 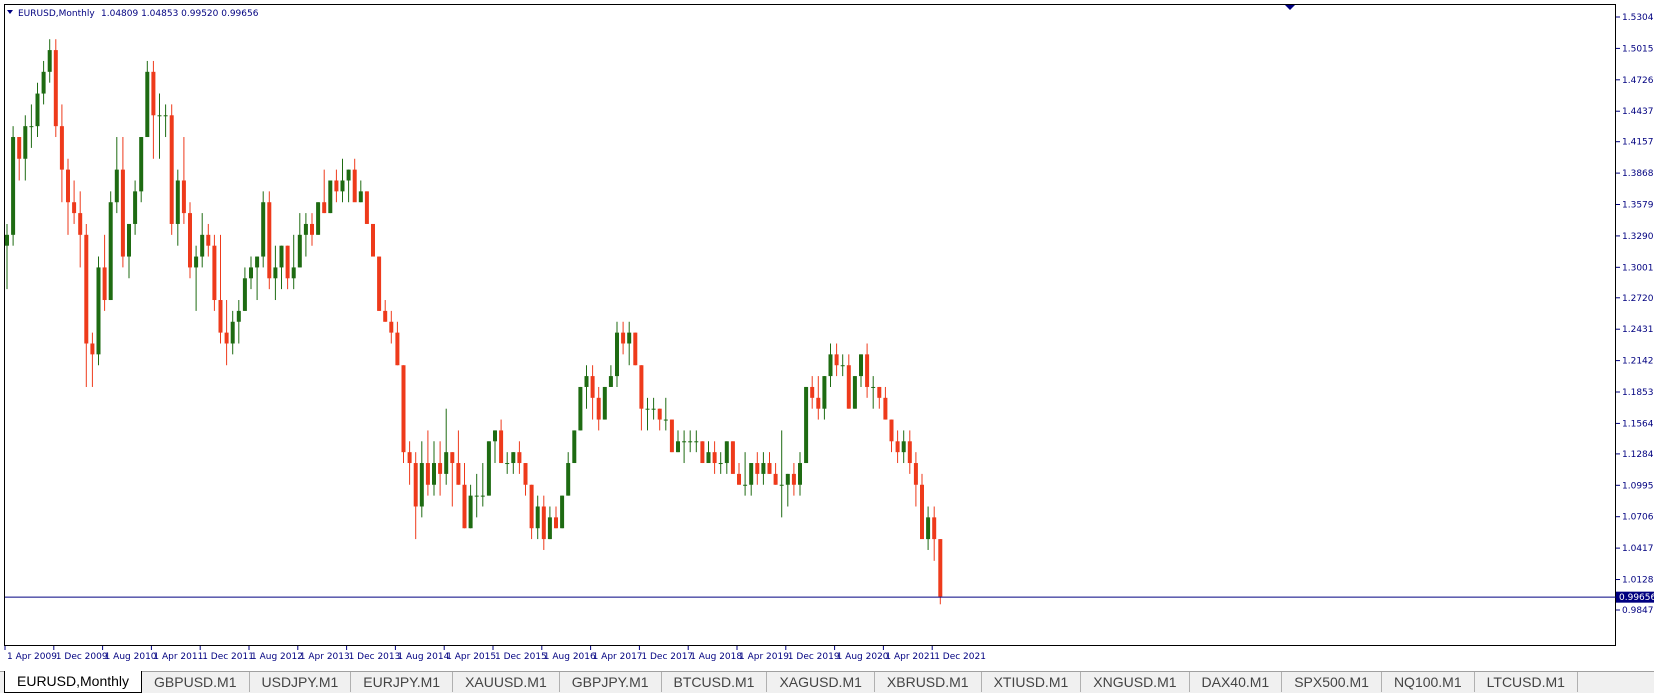 What do you see at coordinates (178, 657) in the screenshot?
I see `time-axis-label: 1 Apr 2011` at bounding box center [178, 657].